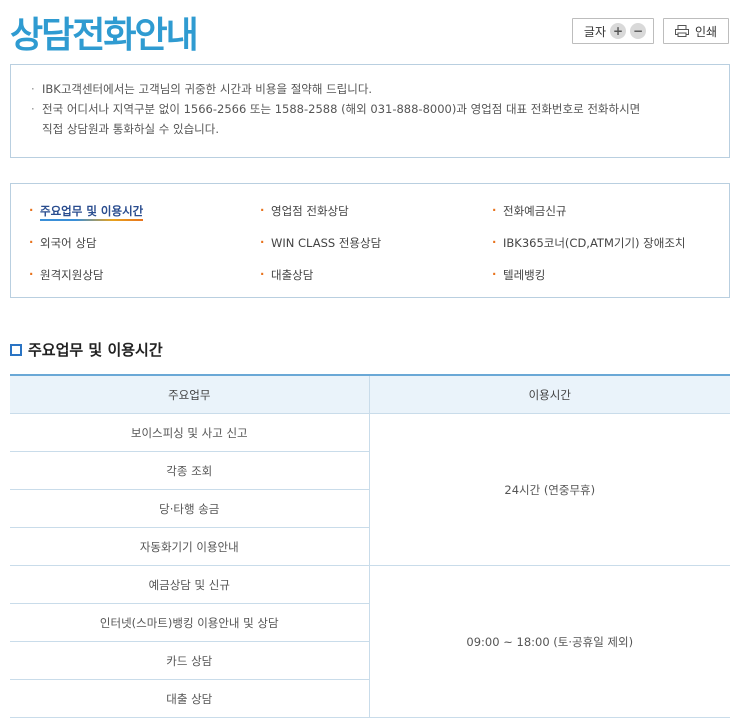 This screenshot has width=737, height=718. I want to click on task-cell: 인터넷(스마트)뱅킹 이용안내 및 상담, so click(189, 622).